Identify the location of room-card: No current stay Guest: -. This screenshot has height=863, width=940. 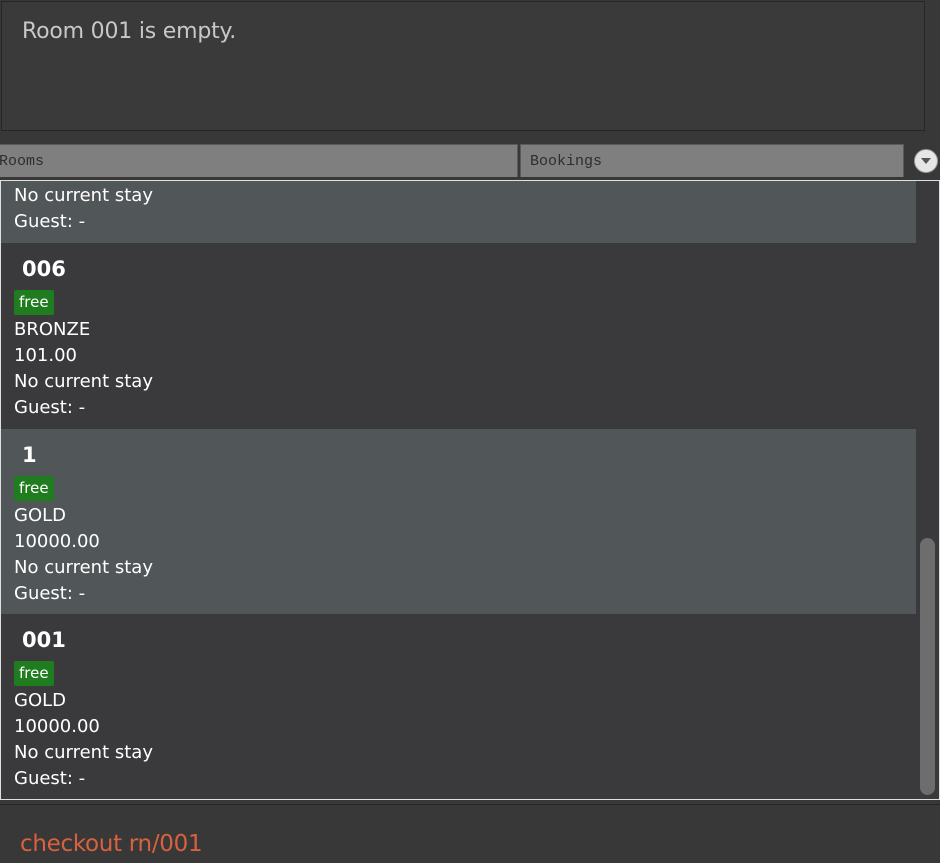
(458, 212).